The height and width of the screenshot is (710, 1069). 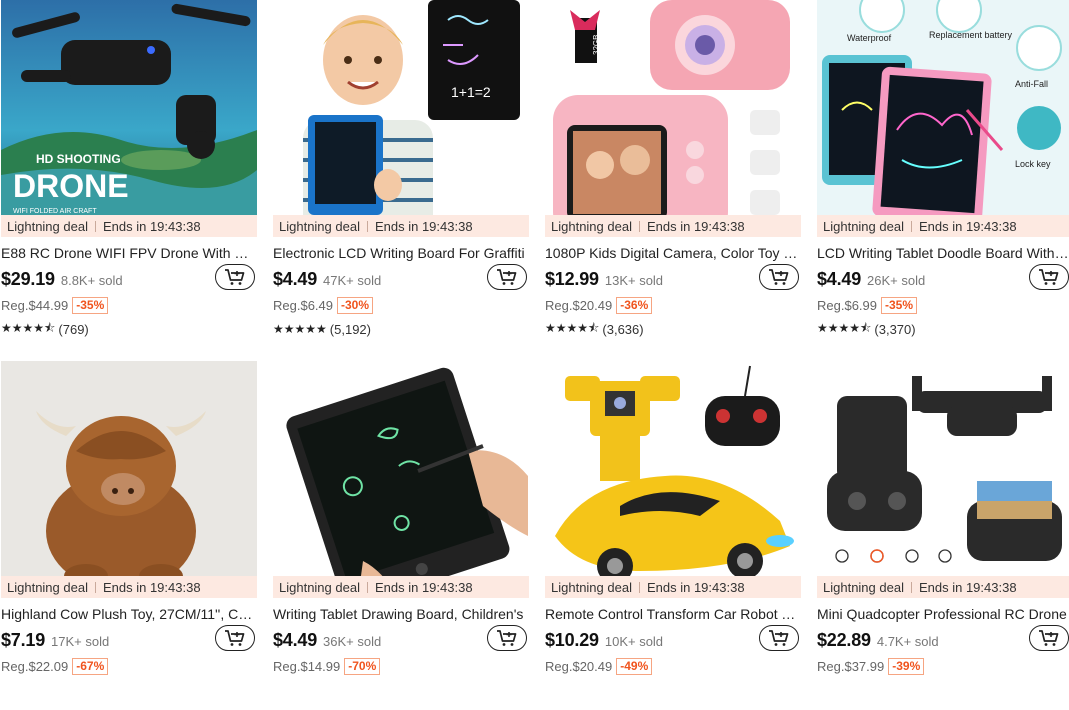 What do you see at coordinates (28, 278) in the screenshot?
I see `sale-price: $29.19` at bounding box center [28, 278].